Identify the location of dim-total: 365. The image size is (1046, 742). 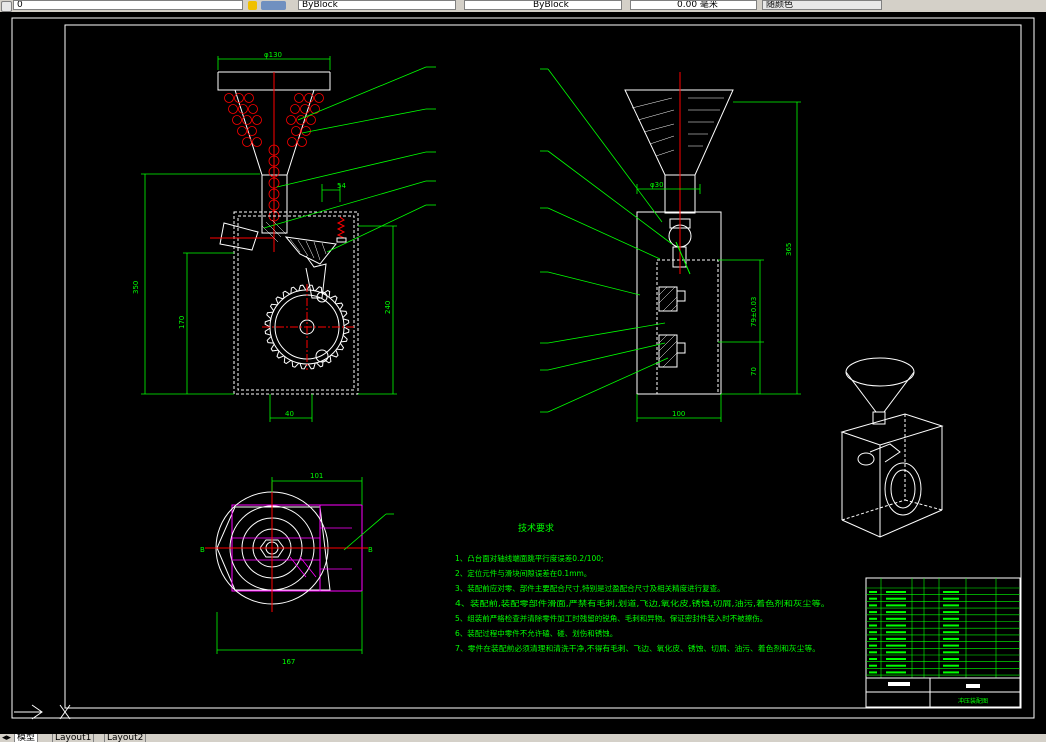
(789, 249).